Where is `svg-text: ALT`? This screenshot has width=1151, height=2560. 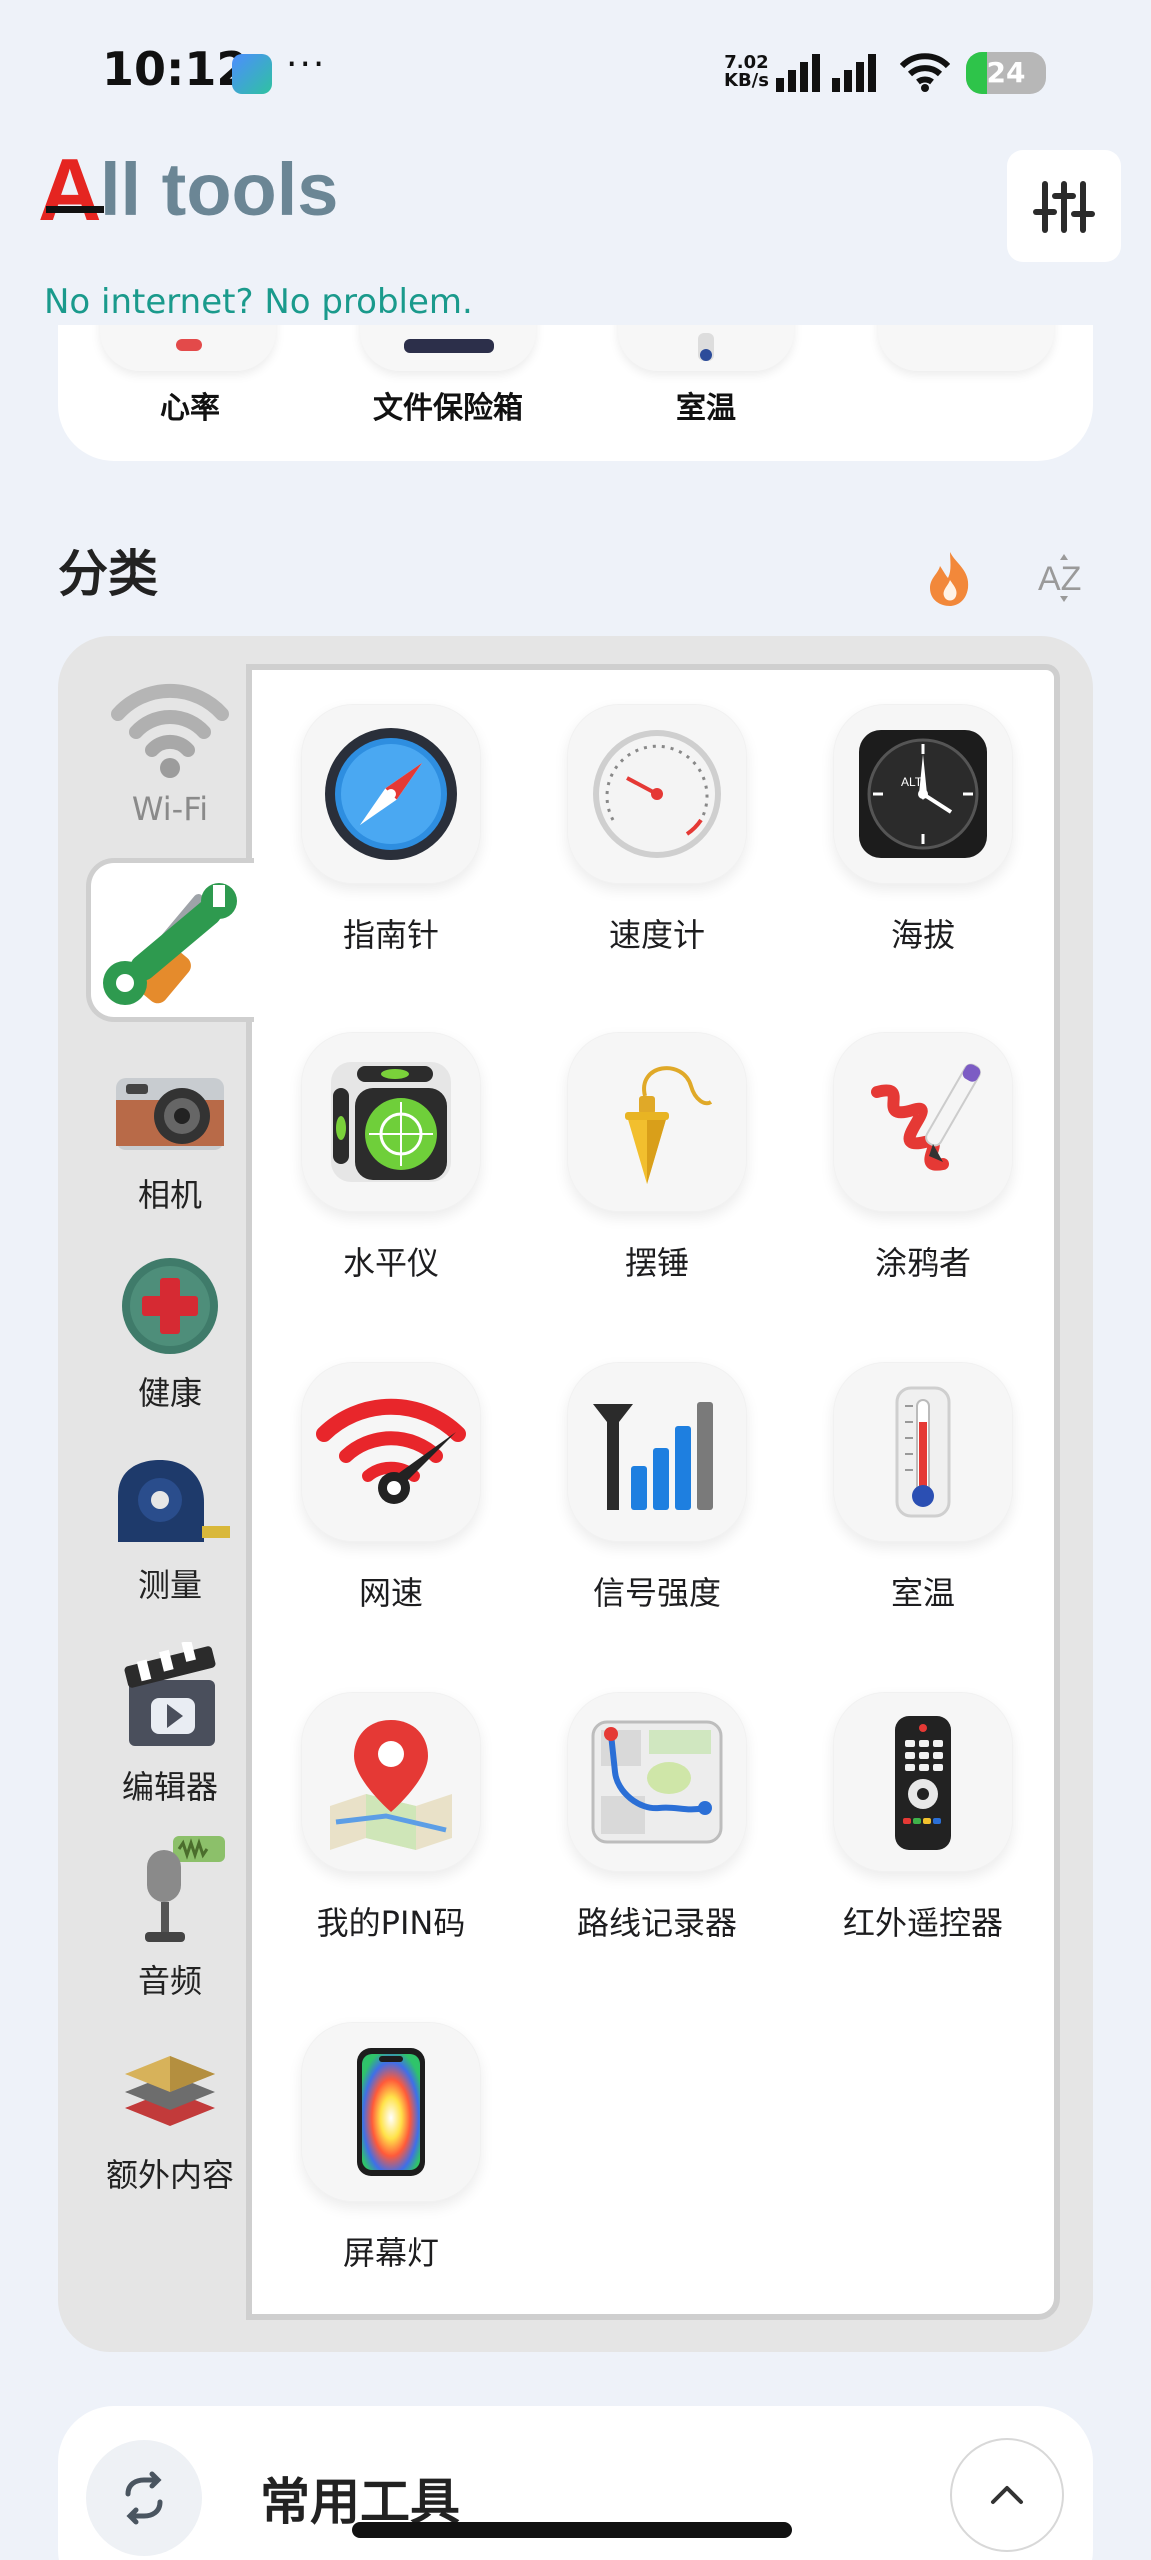 svg-text: ALT is located at coordinates (912, 782).